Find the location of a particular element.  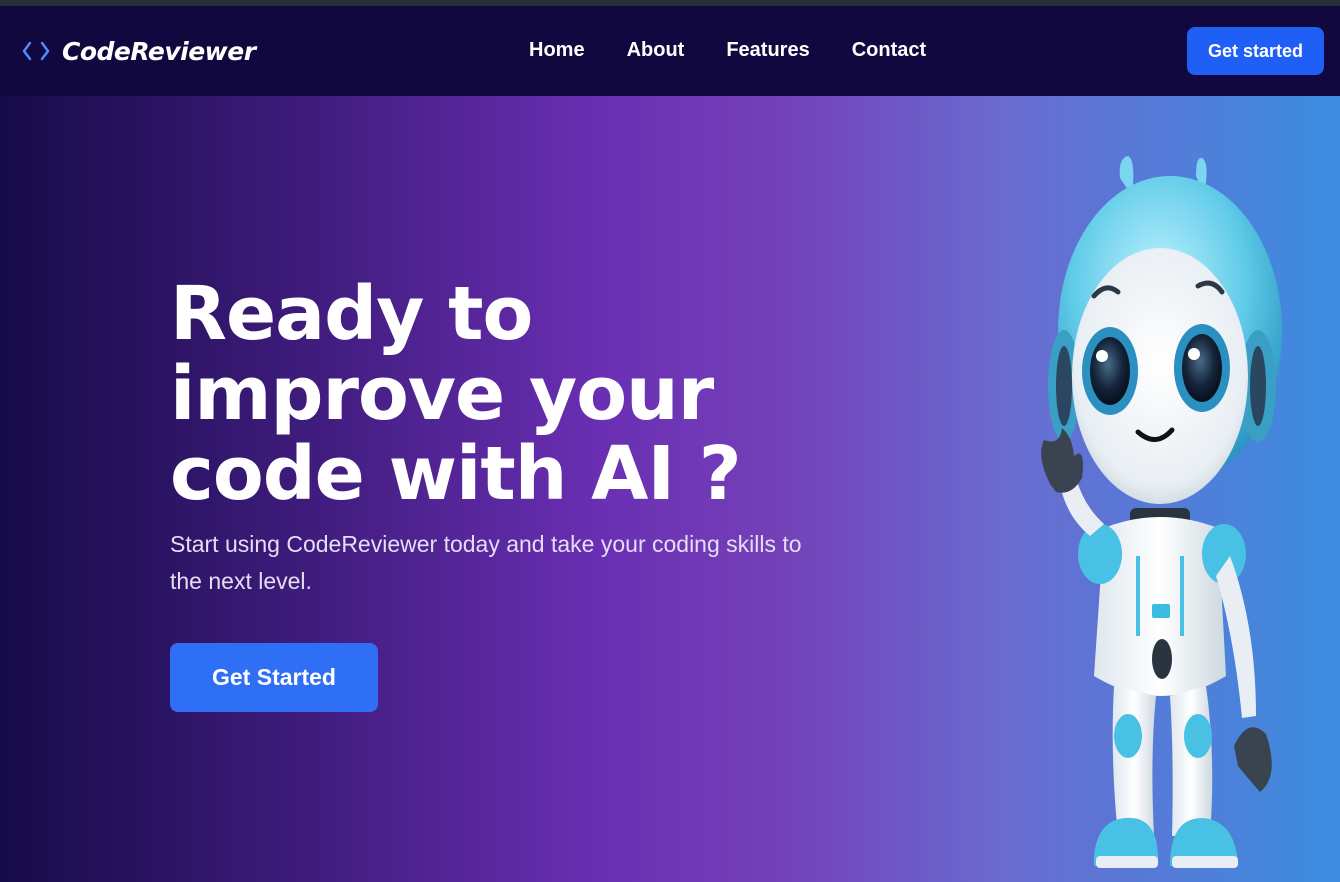

hero-headline: Ready to improve your code with AI ? is located at coordinates (456, 394).